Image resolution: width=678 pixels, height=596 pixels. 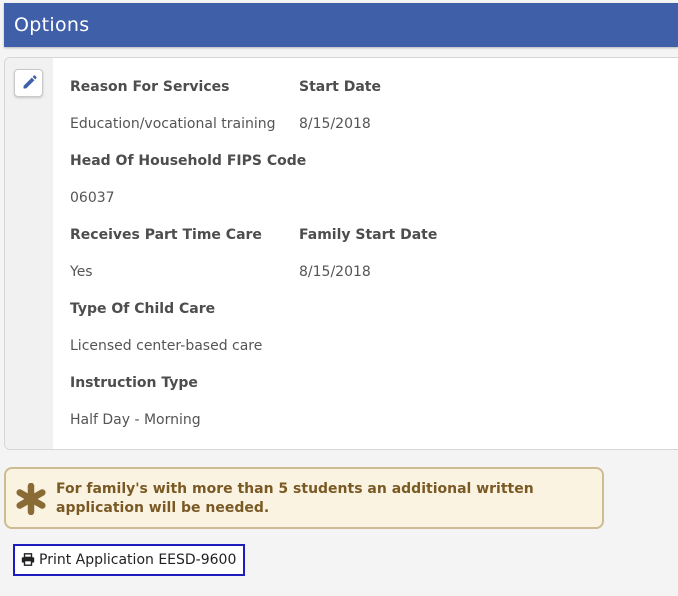 What do you see at coordinates (134, 383) in the screenshot?
I see `instruction-type-label: Instruction Type` at bounding box center [134, 383].